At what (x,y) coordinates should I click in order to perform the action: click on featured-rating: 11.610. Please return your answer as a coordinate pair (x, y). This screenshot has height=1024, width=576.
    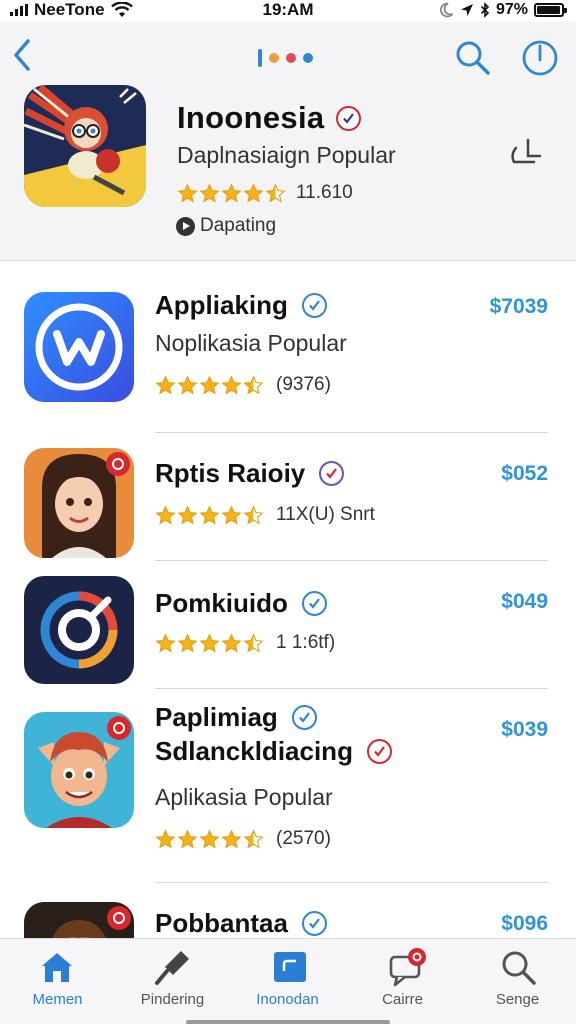
    Looking at the image, I should click on (265, 193).